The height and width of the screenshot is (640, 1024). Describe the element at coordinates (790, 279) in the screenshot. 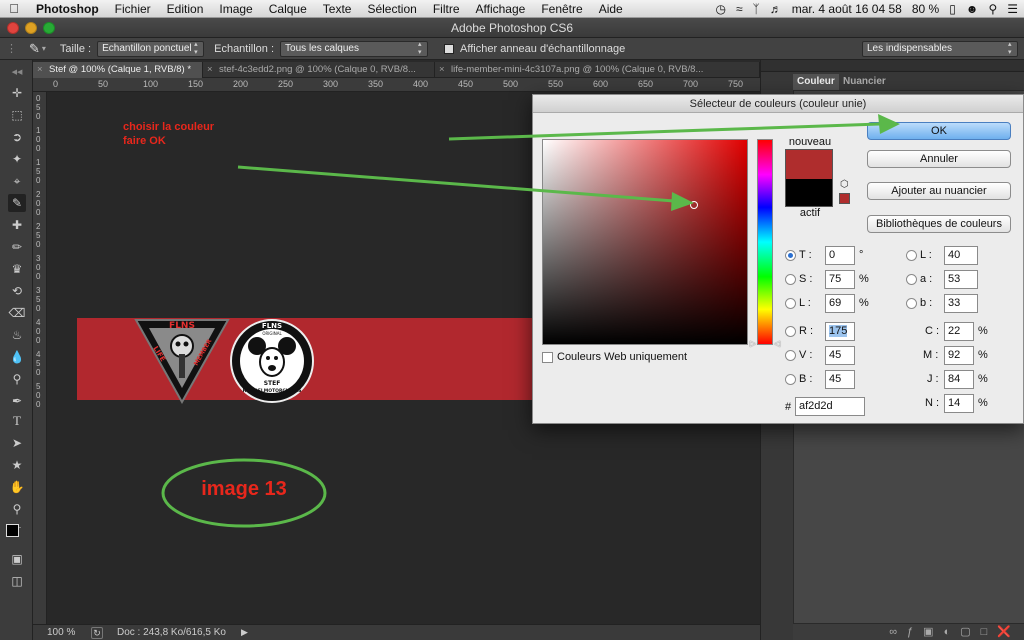

I see `saturation-radio` at that location.